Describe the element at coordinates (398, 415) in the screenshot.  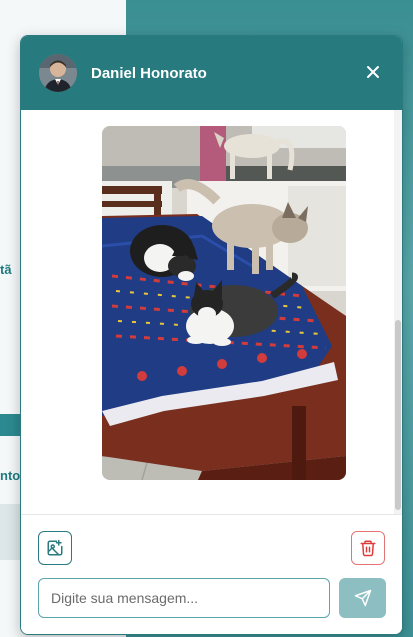
I see `scrollbar-thumb` at that location.